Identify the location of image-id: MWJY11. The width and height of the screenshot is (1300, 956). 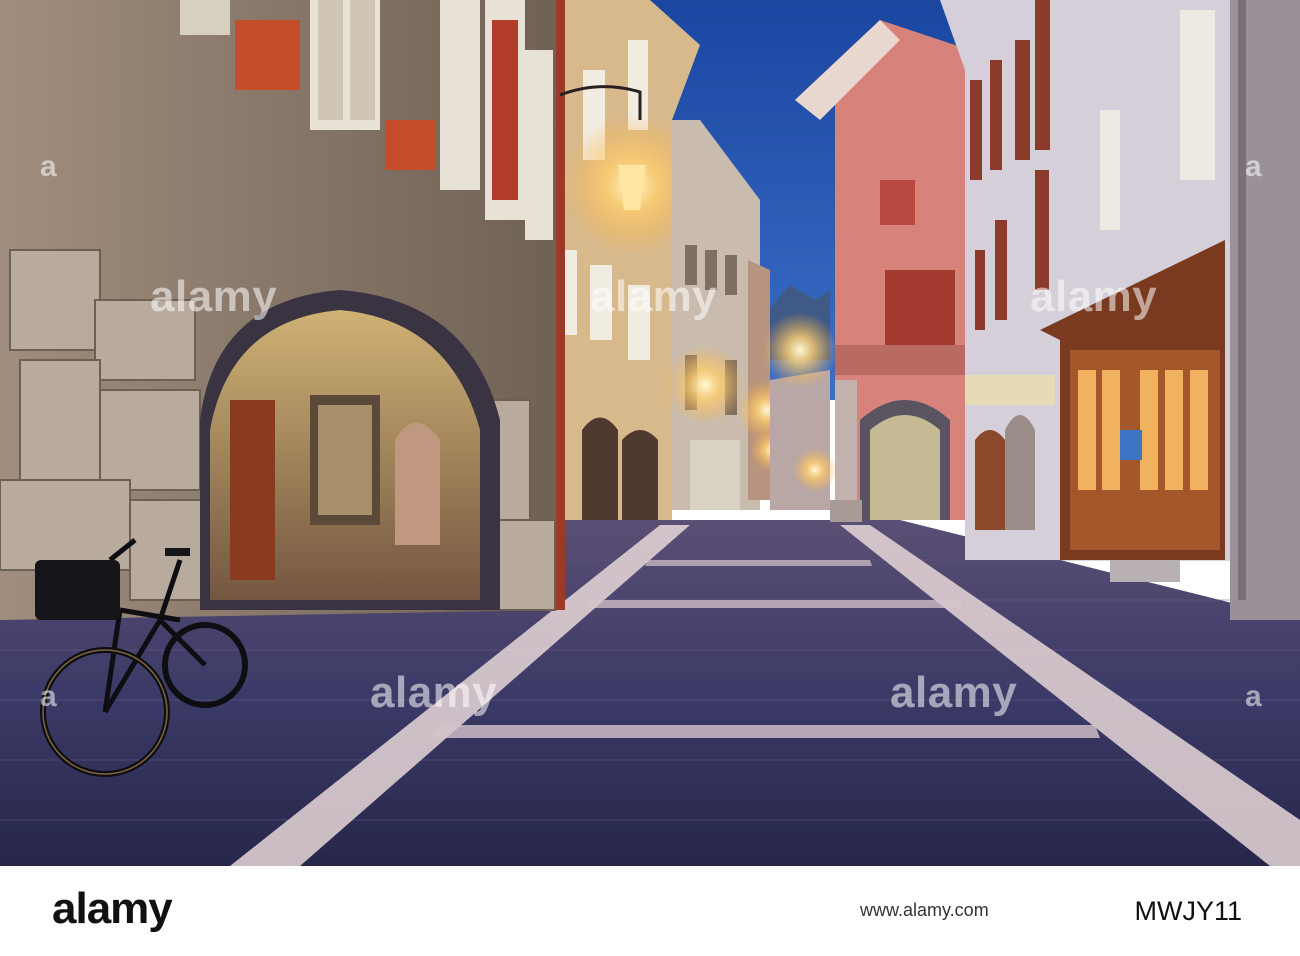
(1188, 911).